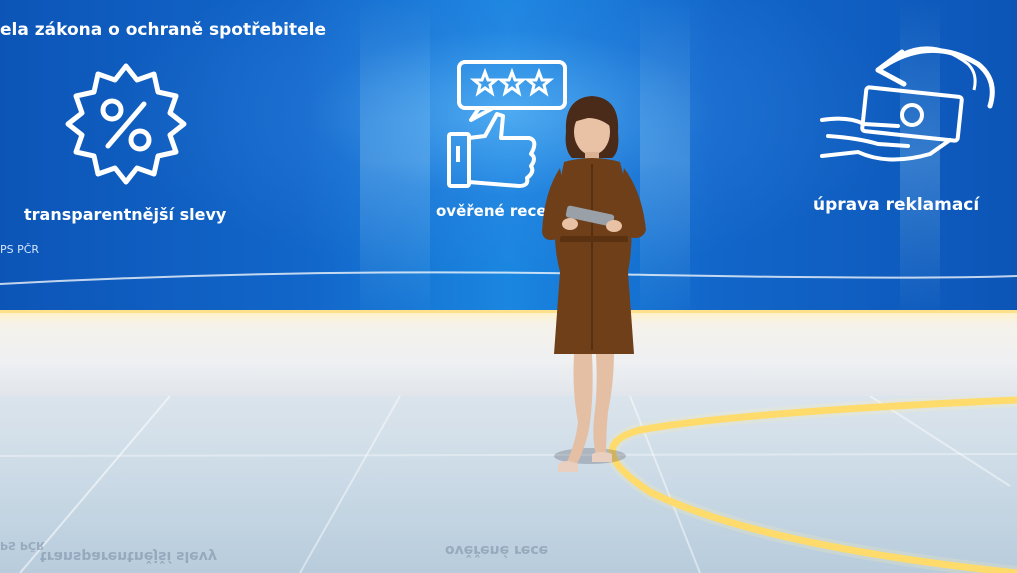 Image resolution: width=1017 pixels, height=573 pixels. Describe the element at coordinates (163, 30) in the screenshot. I see `screen-title: ela zákona o ochraně spotřebitele` at that location.